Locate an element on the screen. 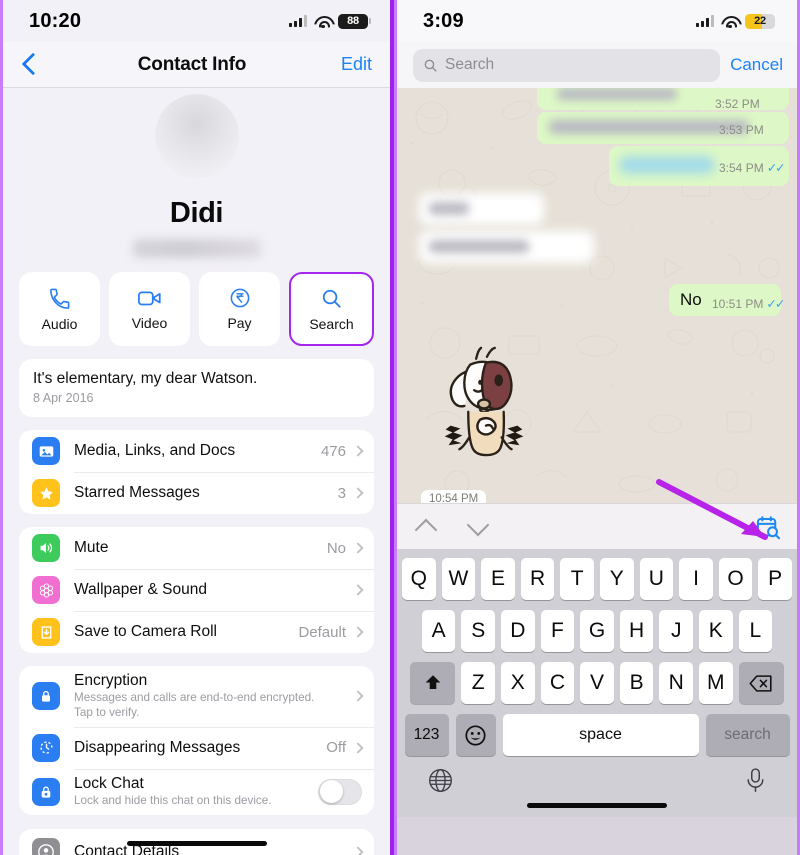 This screenshot has height=855, width=800. status-time: 10:20 is located at coordinates (55, 20).